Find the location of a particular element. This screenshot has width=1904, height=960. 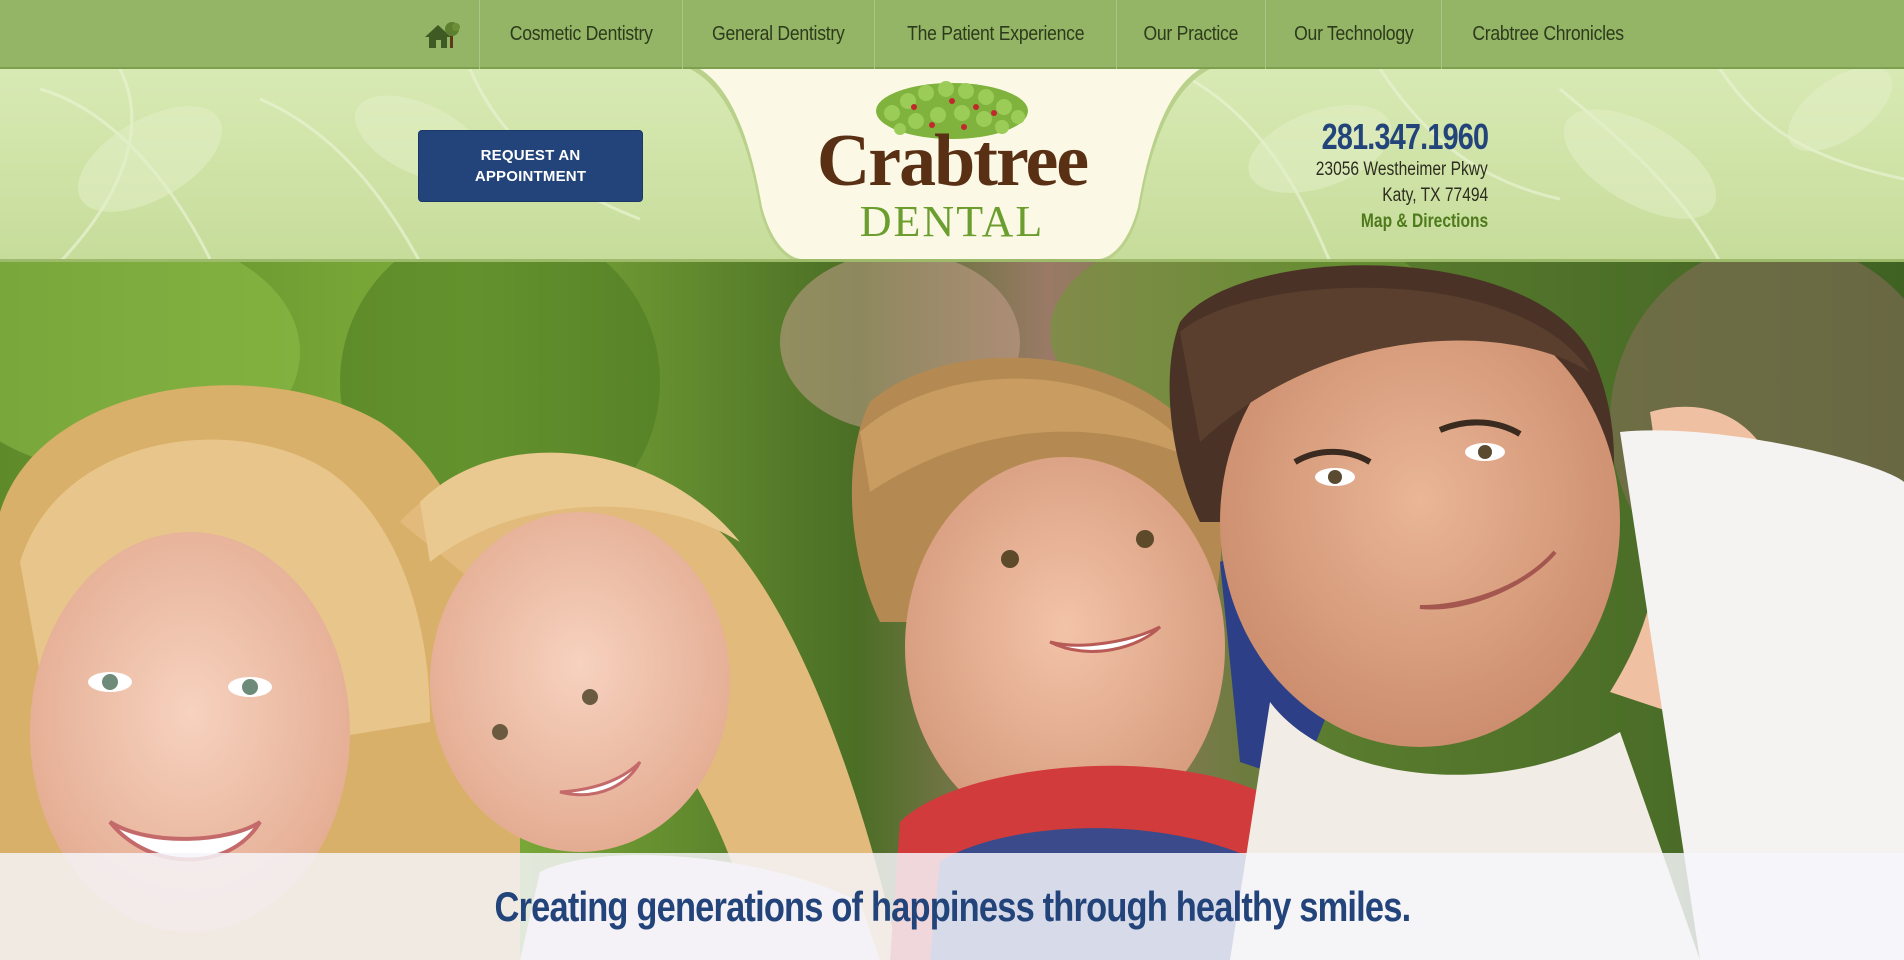

nav-item-label: Our Technology is located at coordinates (1353, 34).